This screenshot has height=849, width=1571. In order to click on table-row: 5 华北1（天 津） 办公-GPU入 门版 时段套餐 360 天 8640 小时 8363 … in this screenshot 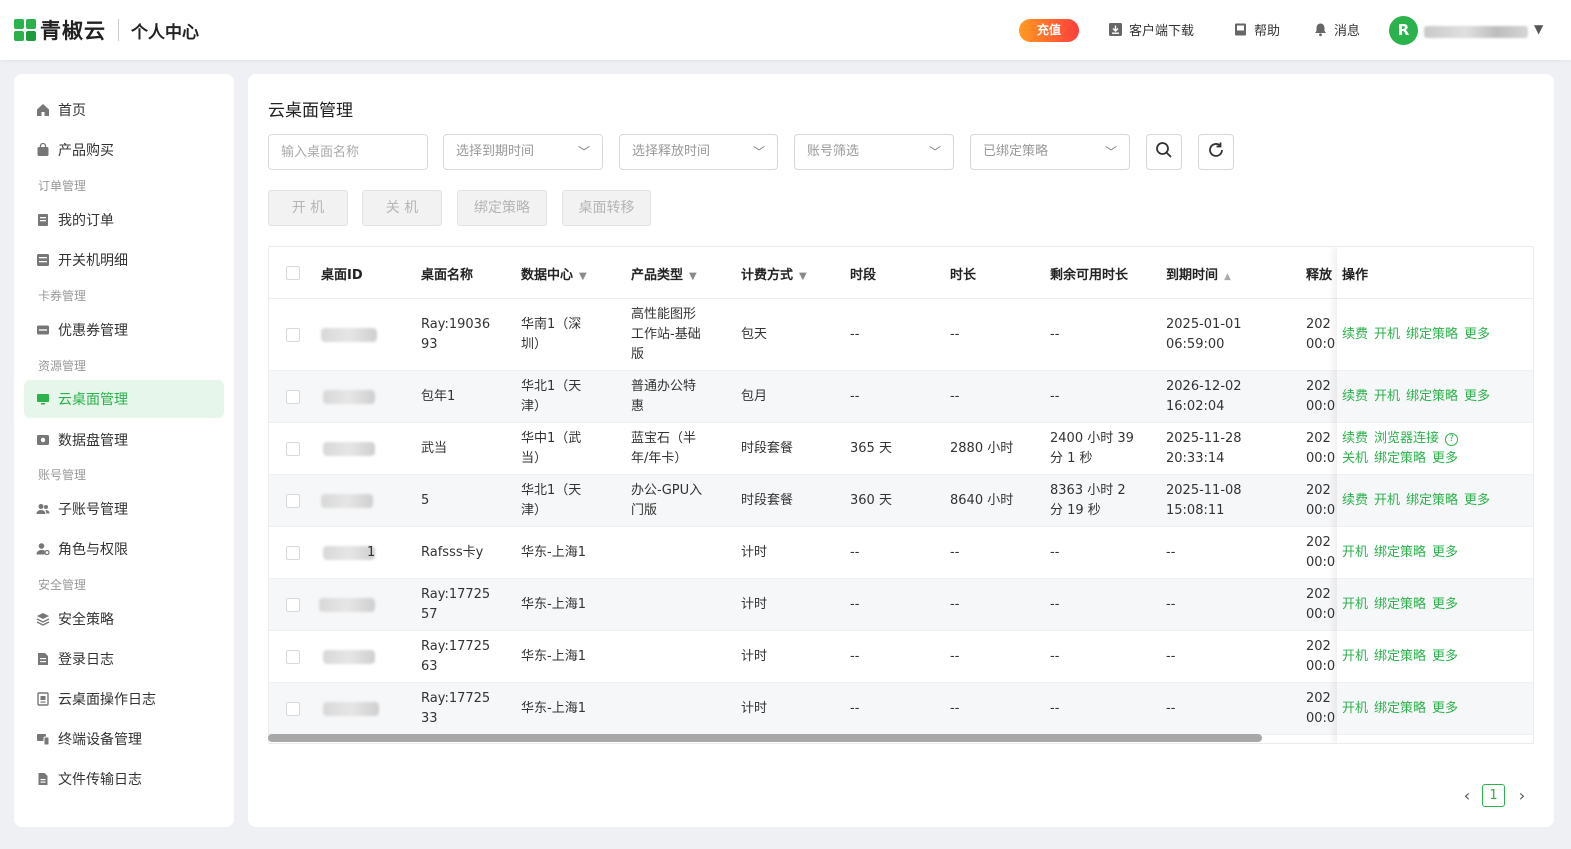, I will do `click(901, 501)`.